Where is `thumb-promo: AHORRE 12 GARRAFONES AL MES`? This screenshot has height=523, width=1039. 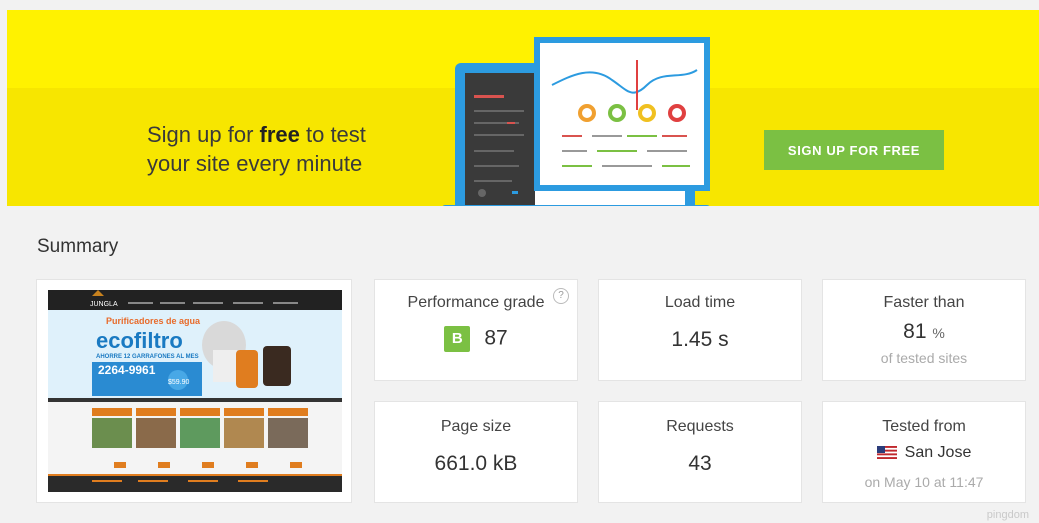 thumb-promo: AHORRE 12 GARRAFONES AL MES is located at coordinates (147, 357).